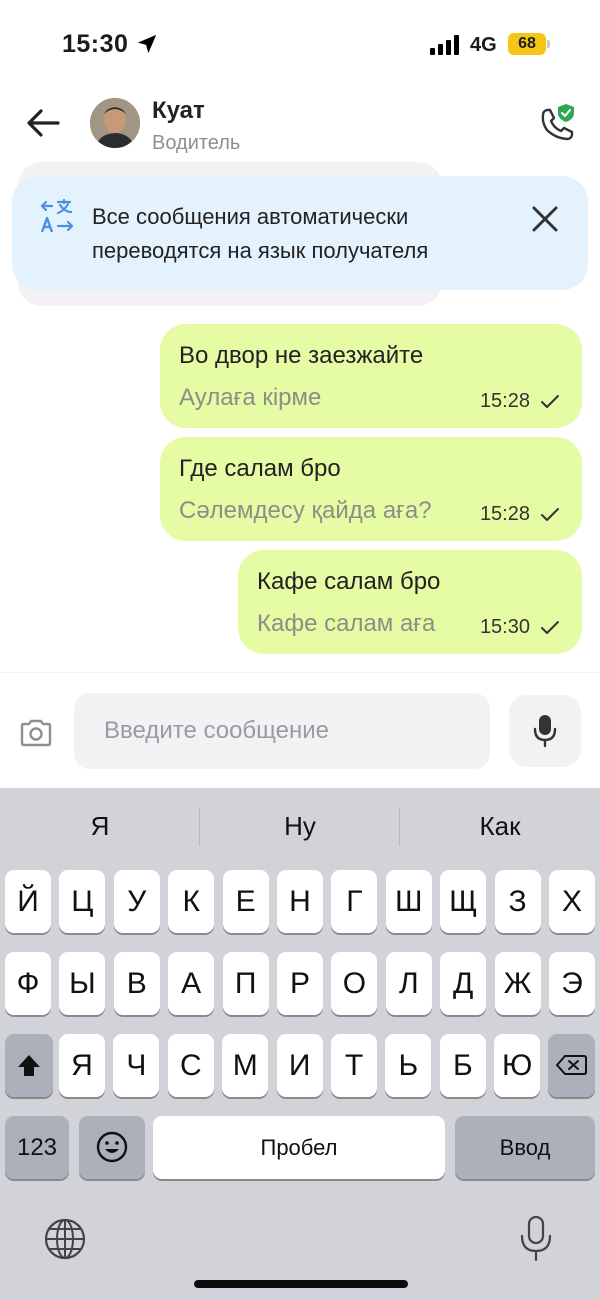 This screenshot has width=600, height=1300. Describe the element at coordinates (191, 983) in the screenshot. I see `letter-key: А` at that location.